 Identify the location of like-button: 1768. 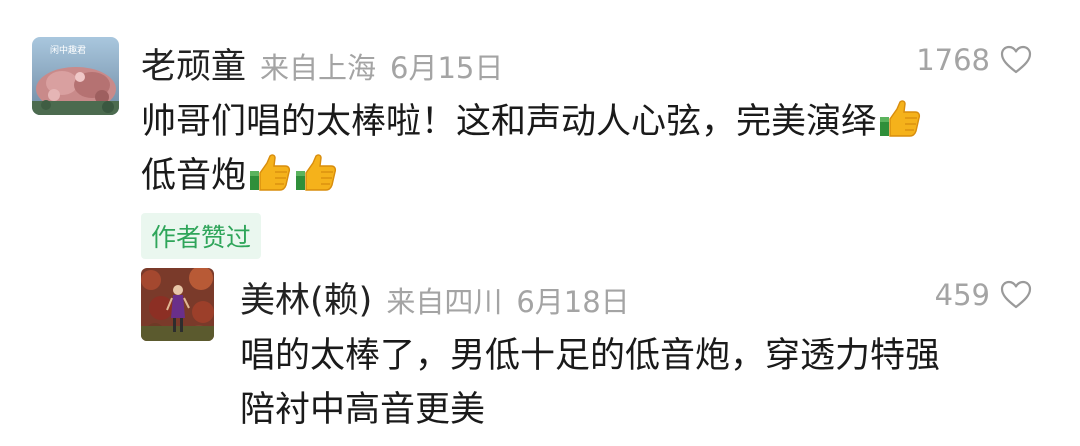
(974, 60).